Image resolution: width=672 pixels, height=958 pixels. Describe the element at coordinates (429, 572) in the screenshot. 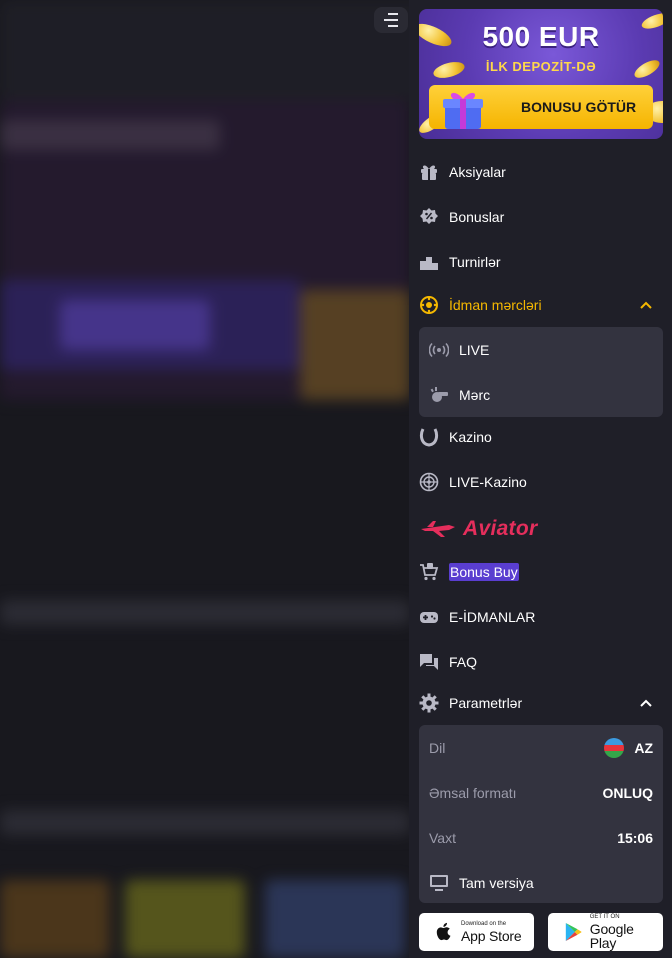

I see `cart-icon` at that location.